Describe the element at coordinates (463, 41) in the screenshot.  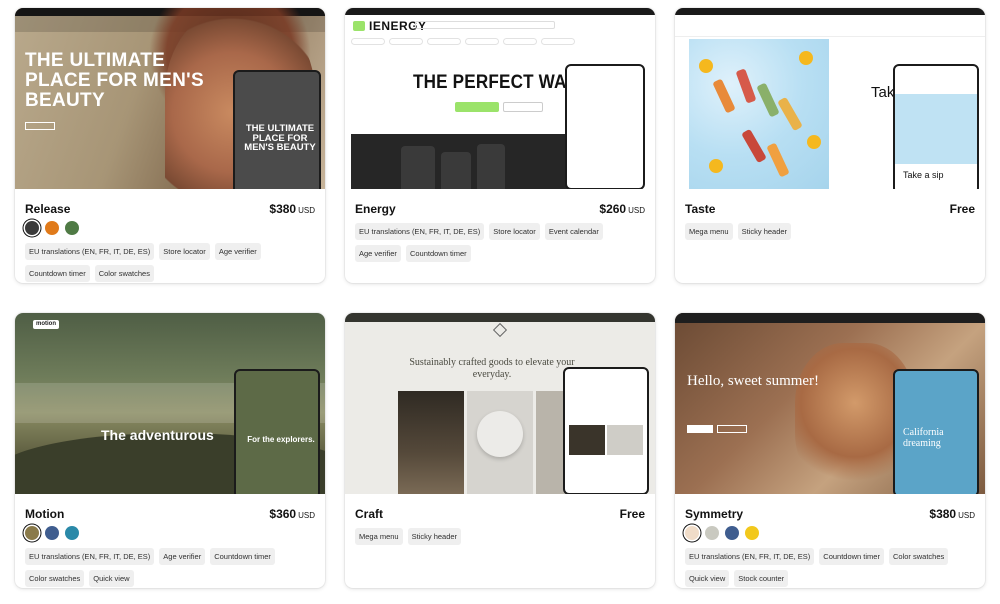
I see `preview-category-pills` at that location.